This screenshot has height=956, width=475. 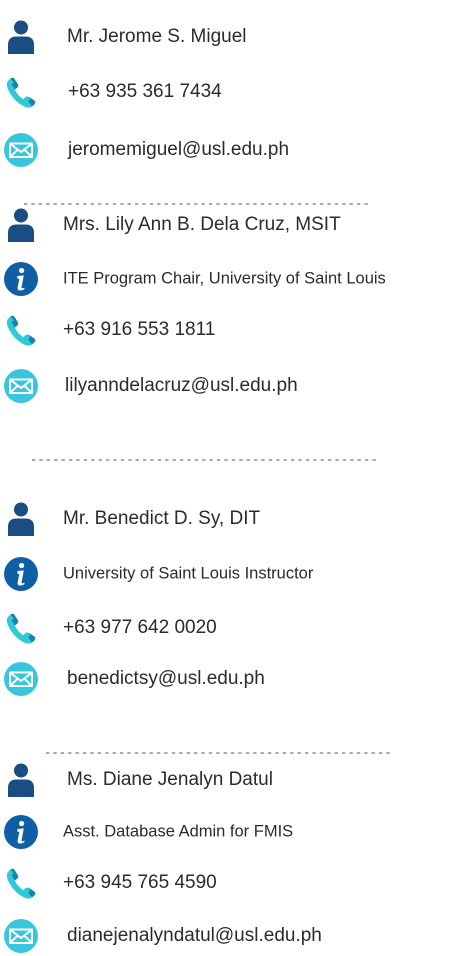 What do you see at coordinates (145, 92) in the screenshot?
I see `contact-phone: +63 935 361 7434` at bounding box center [145, 92].